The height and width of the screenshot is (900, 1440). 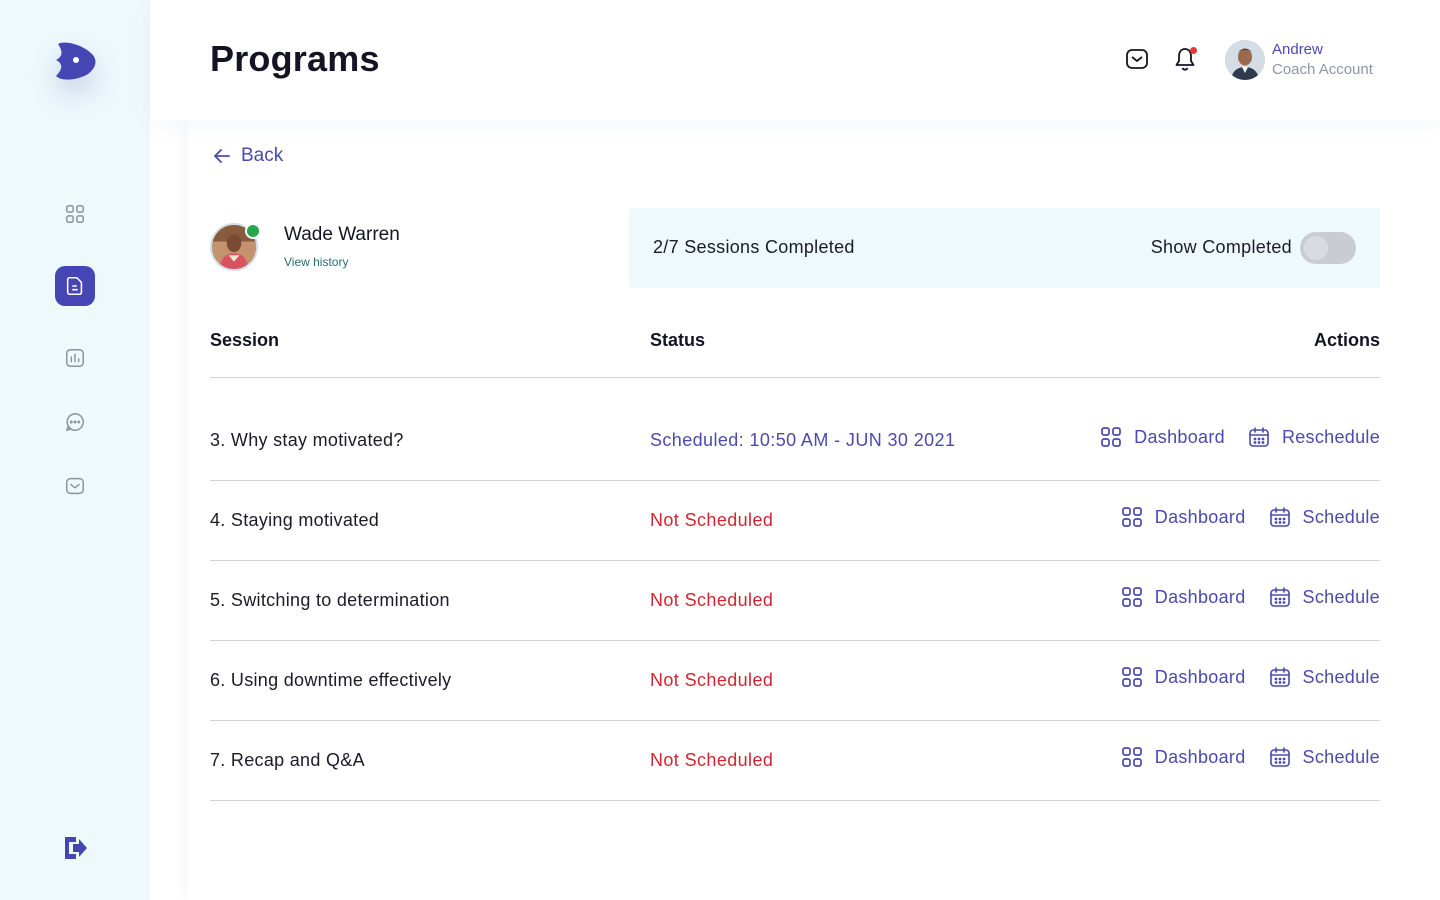 I want to click on sidebar-item-analytics, so click(x=75, y=358).